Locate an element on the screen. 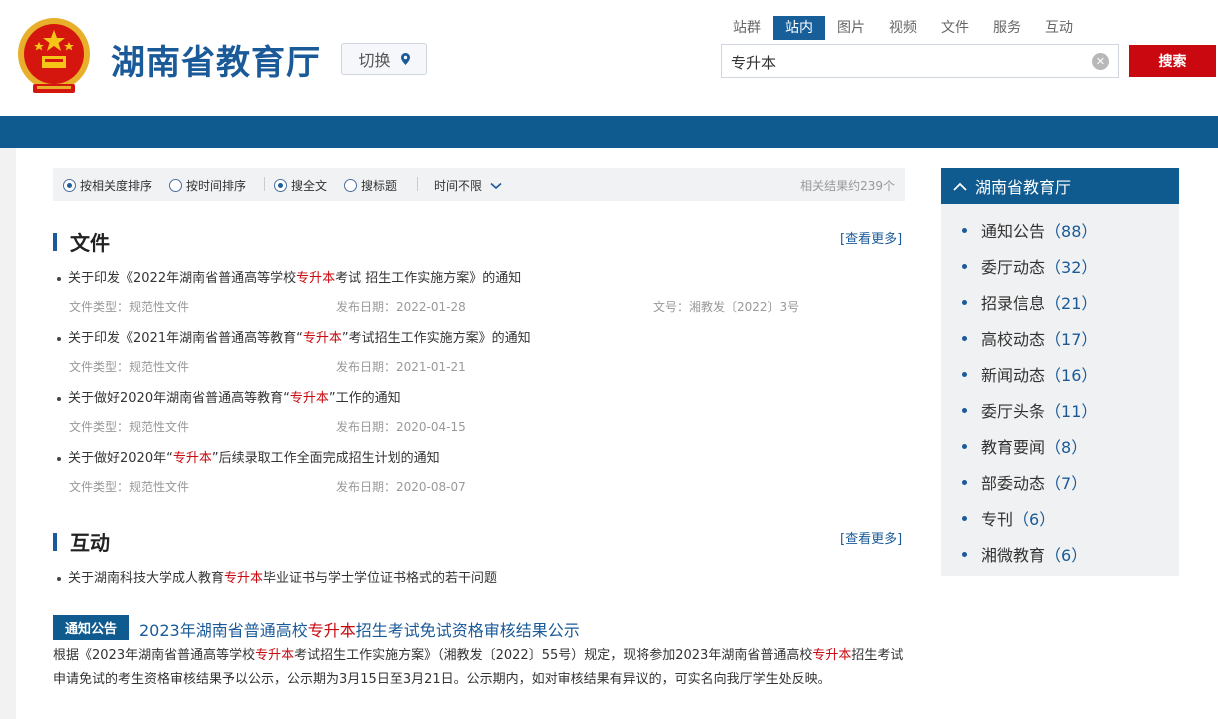  sidebar-item-news: 新闻动态 （16） is located at coordinates (1029, 374).